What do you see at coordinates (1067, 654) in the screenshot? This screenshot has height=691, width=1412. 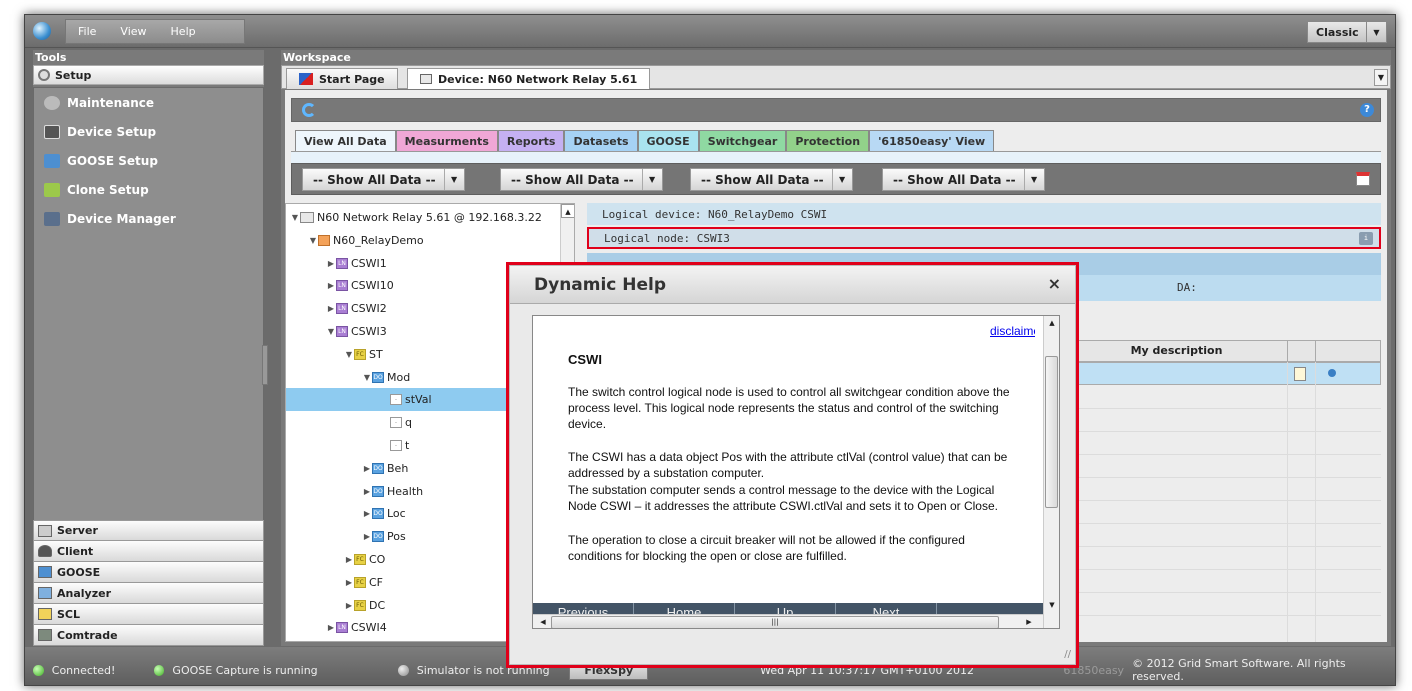 I see `resize-grip-icon: //` at bounding box center [1067, 654].